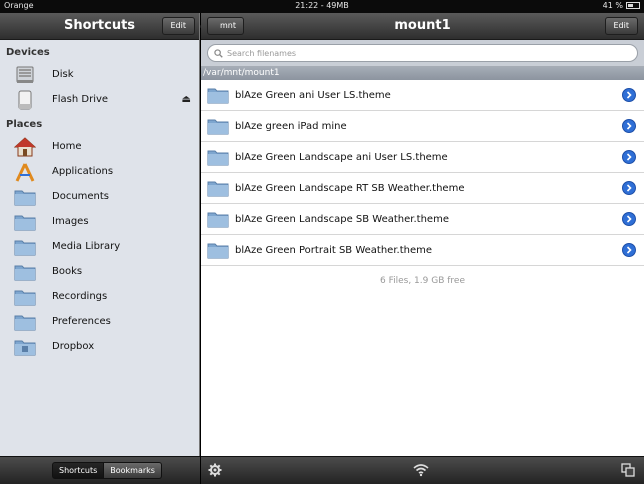  I want to click on main-footer, so click(422, 470).